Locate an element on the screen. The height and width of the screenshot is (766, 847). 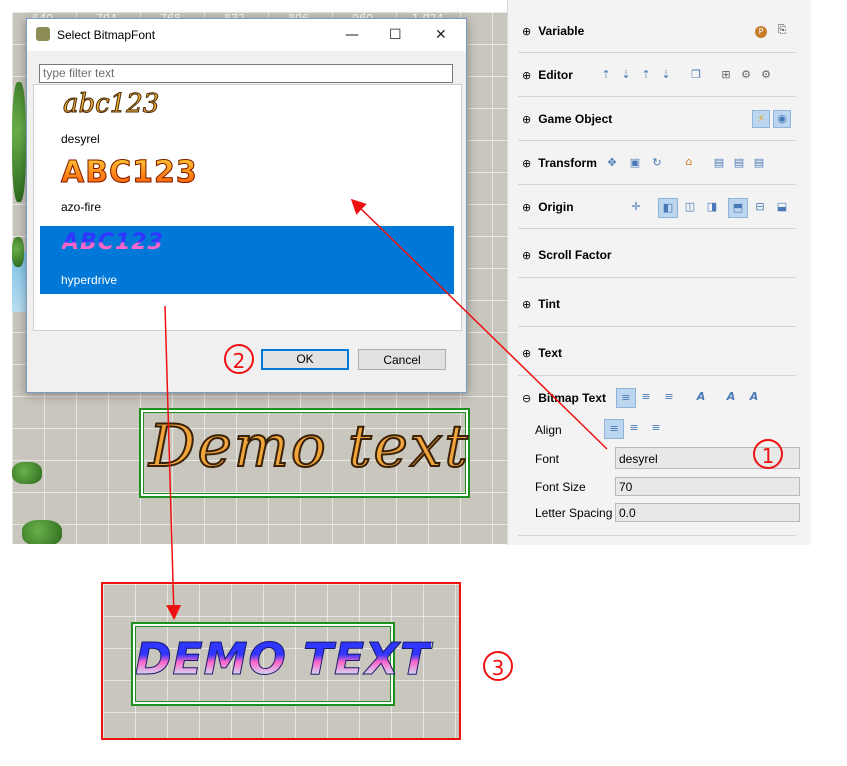
section-text: ⊕ Text is located at coordinates (657, 351).